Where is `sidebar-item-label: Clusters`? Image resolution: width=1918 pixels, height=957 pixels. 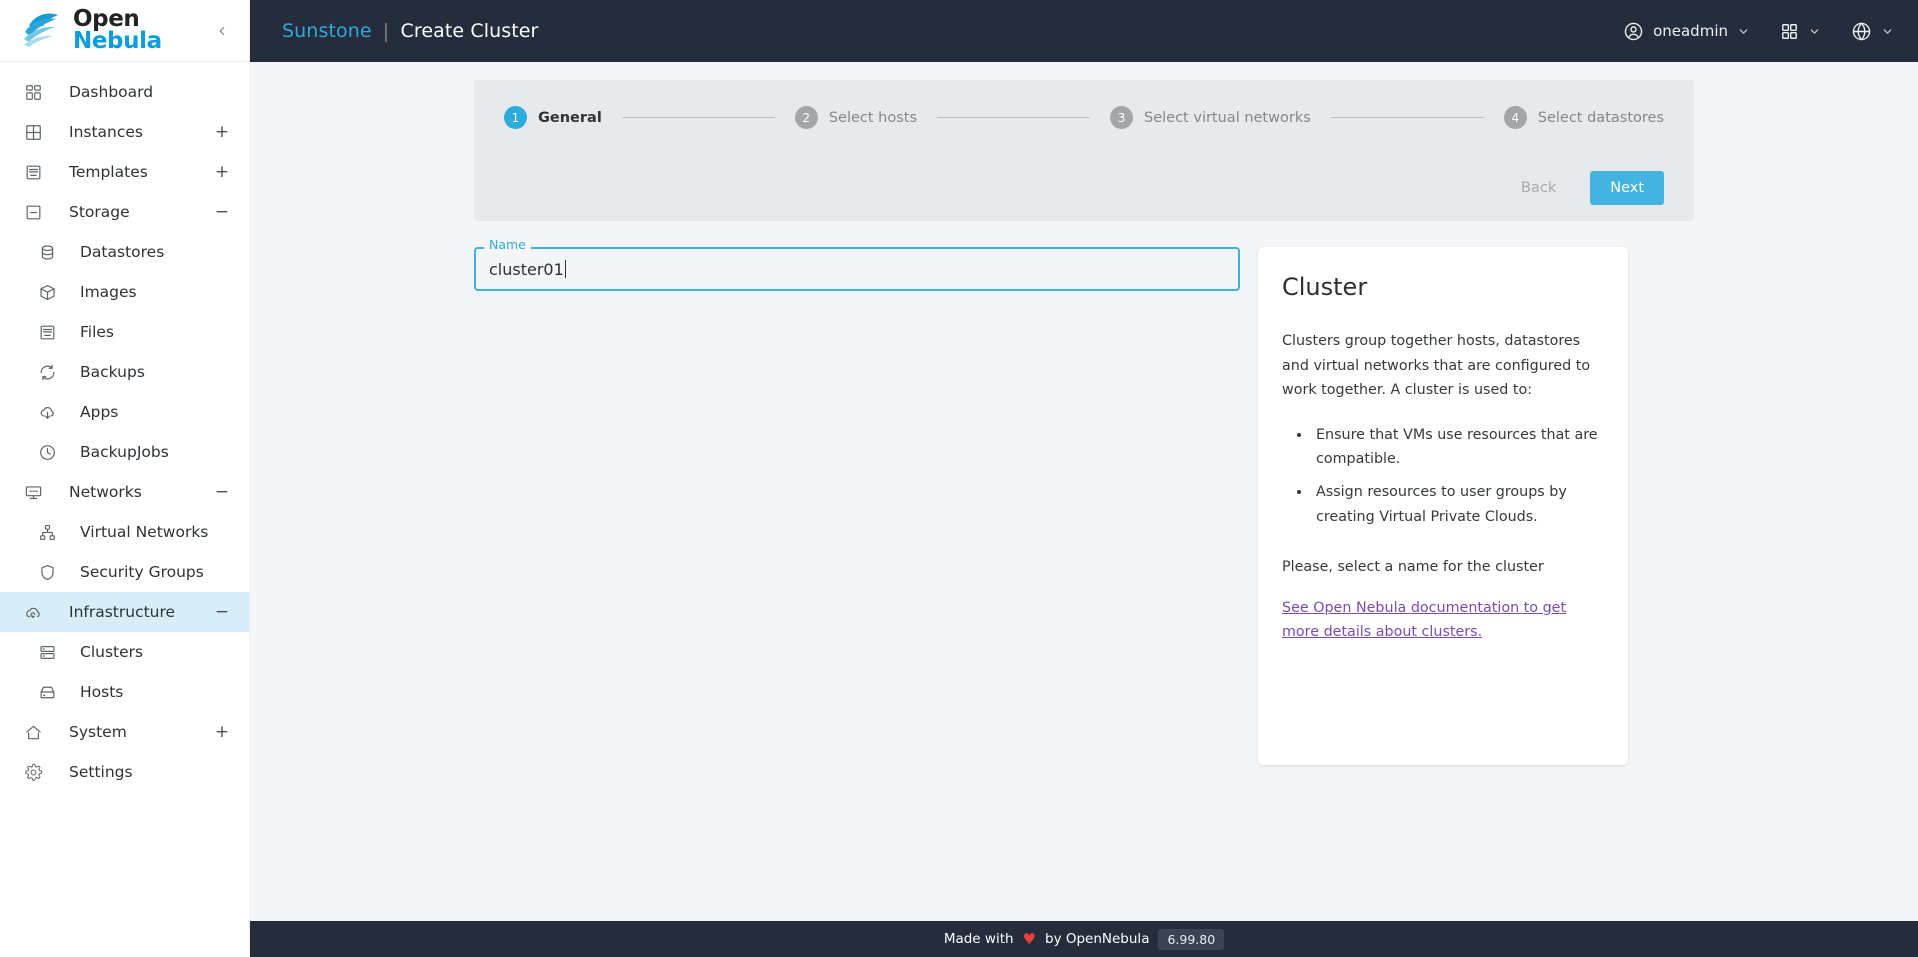
sidebar-item-label: Clusters is located at coordinates (112, 652).